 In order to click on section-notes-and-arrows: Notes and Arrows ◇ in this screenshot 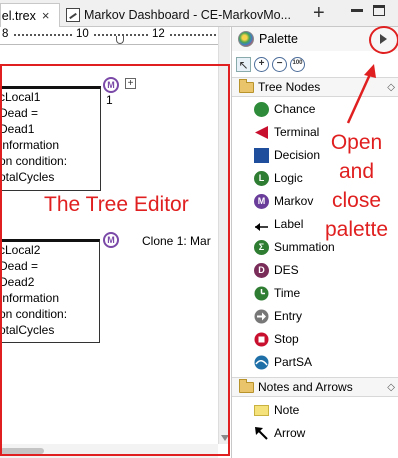, I will do `click(315, 387)`.